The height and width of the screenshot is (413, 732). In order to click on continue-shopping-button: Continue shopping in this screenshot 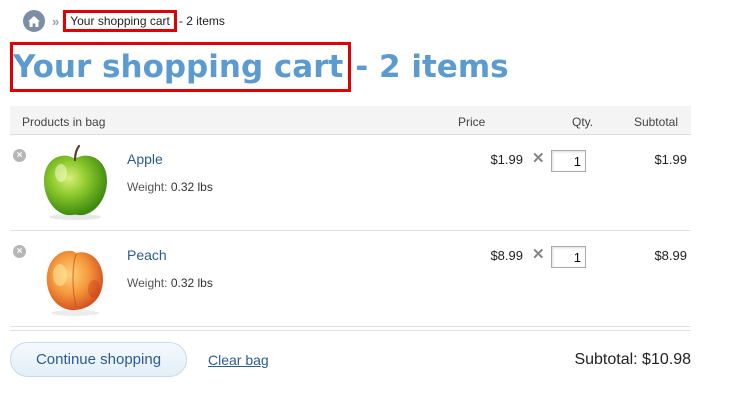, I will do `click(98, 359)`.